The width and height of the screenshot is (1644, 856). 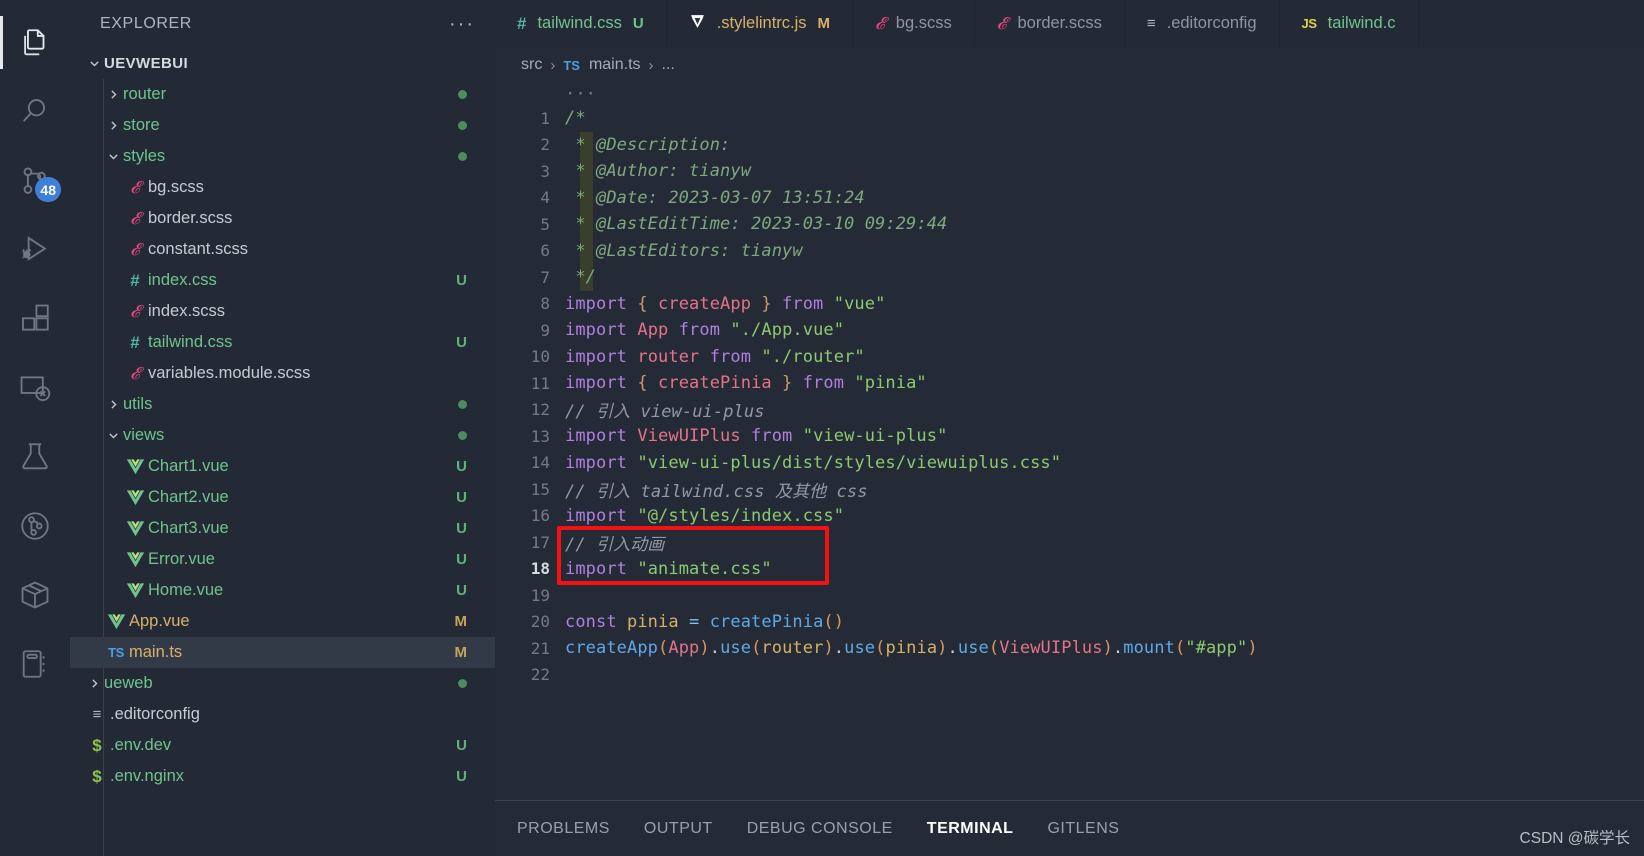 What do you see at coordinates (1069, 118) in the screenshot?
I see `code-line-1: 1 /*` at bounding box center [1069, 118].